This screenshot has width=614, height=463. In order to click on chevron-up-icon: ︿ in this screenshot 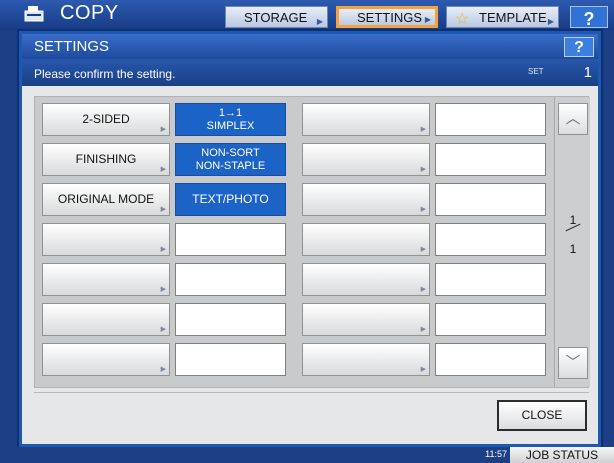, I will do `click(573, 118)`.